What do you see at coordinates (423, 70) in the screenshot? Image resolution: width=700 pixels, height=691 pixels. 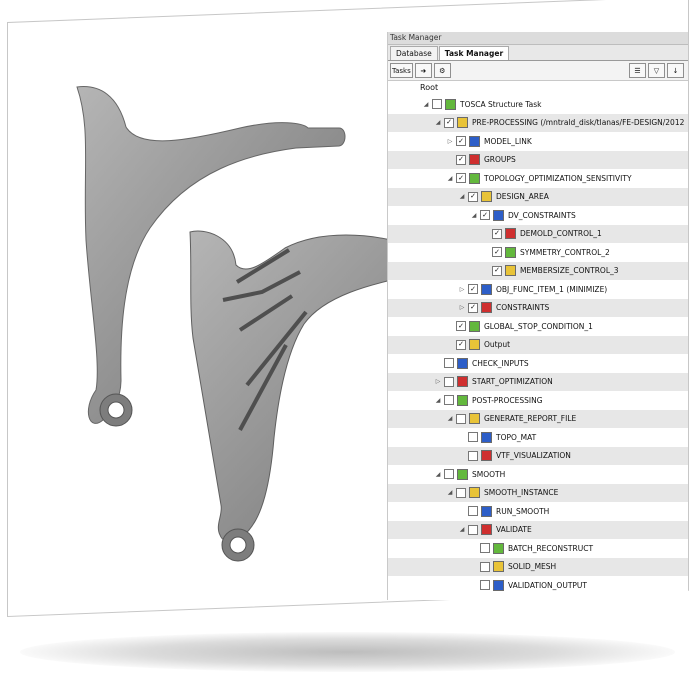 I see `forward-arrow-icon: ➜` at bounding box center [423, 70].